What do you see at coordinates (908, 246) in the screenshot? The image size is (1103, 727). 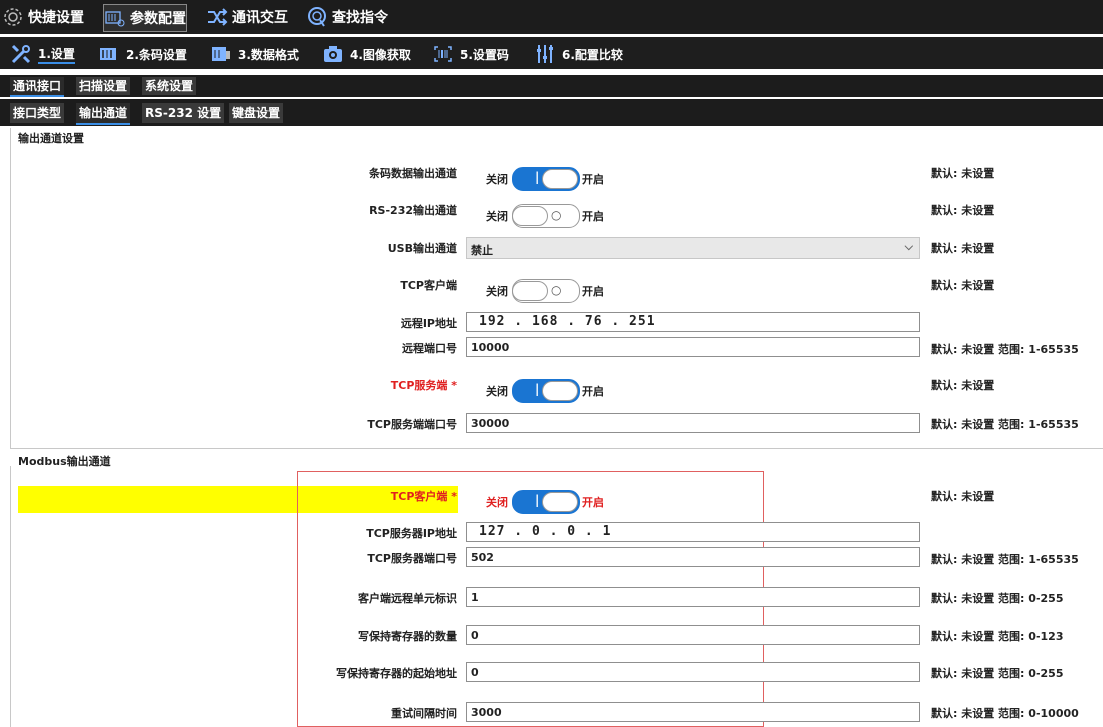 I see `chevron-down-icon: ⌵` at bounding box center [908, 246].